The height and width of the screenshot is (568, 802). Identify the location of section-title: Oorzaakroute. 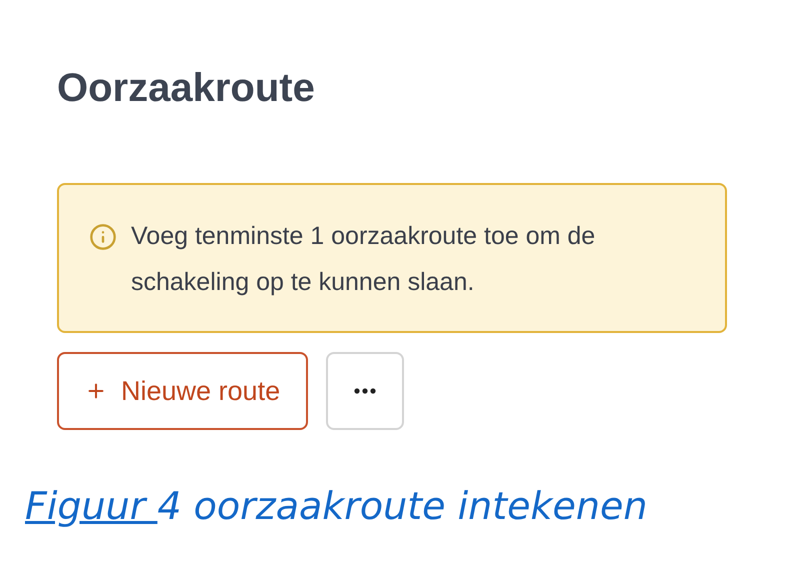
(186, 88).